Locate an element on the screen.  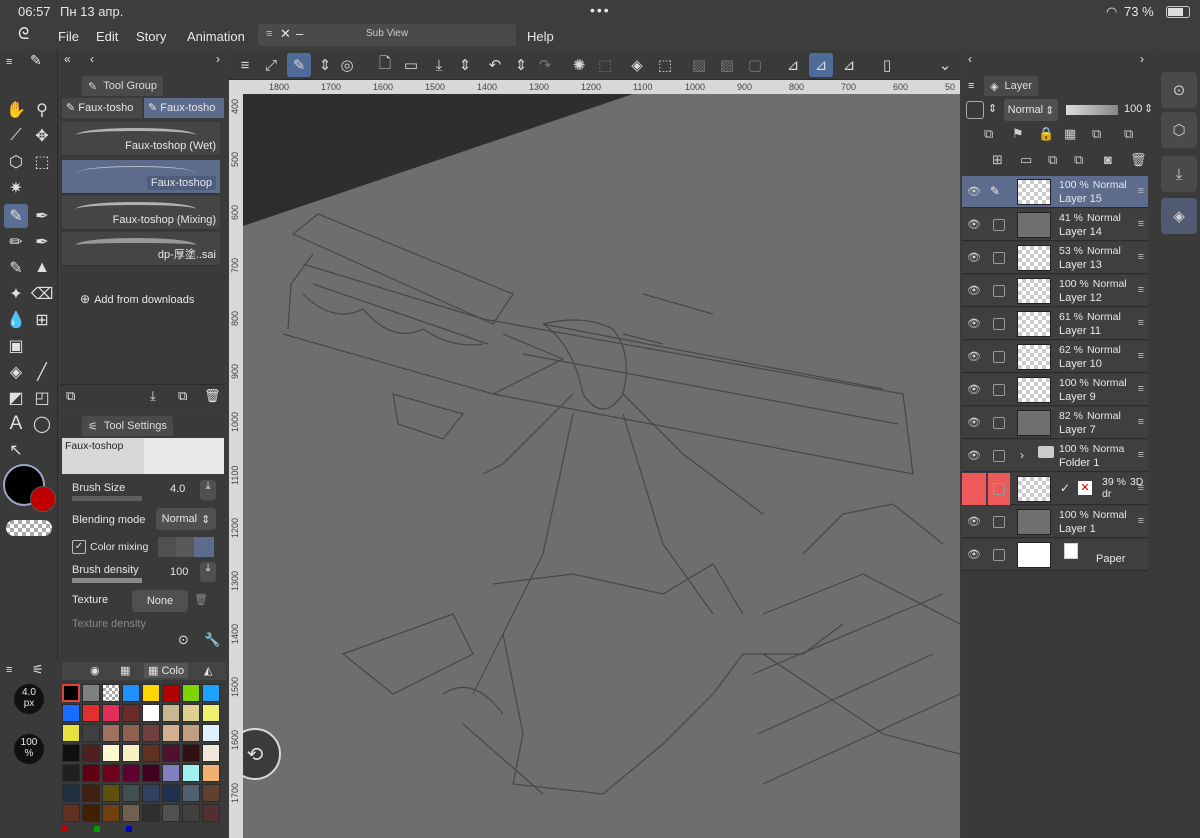
merge-icon: ⧉ is located at coordinates (1052, 160).